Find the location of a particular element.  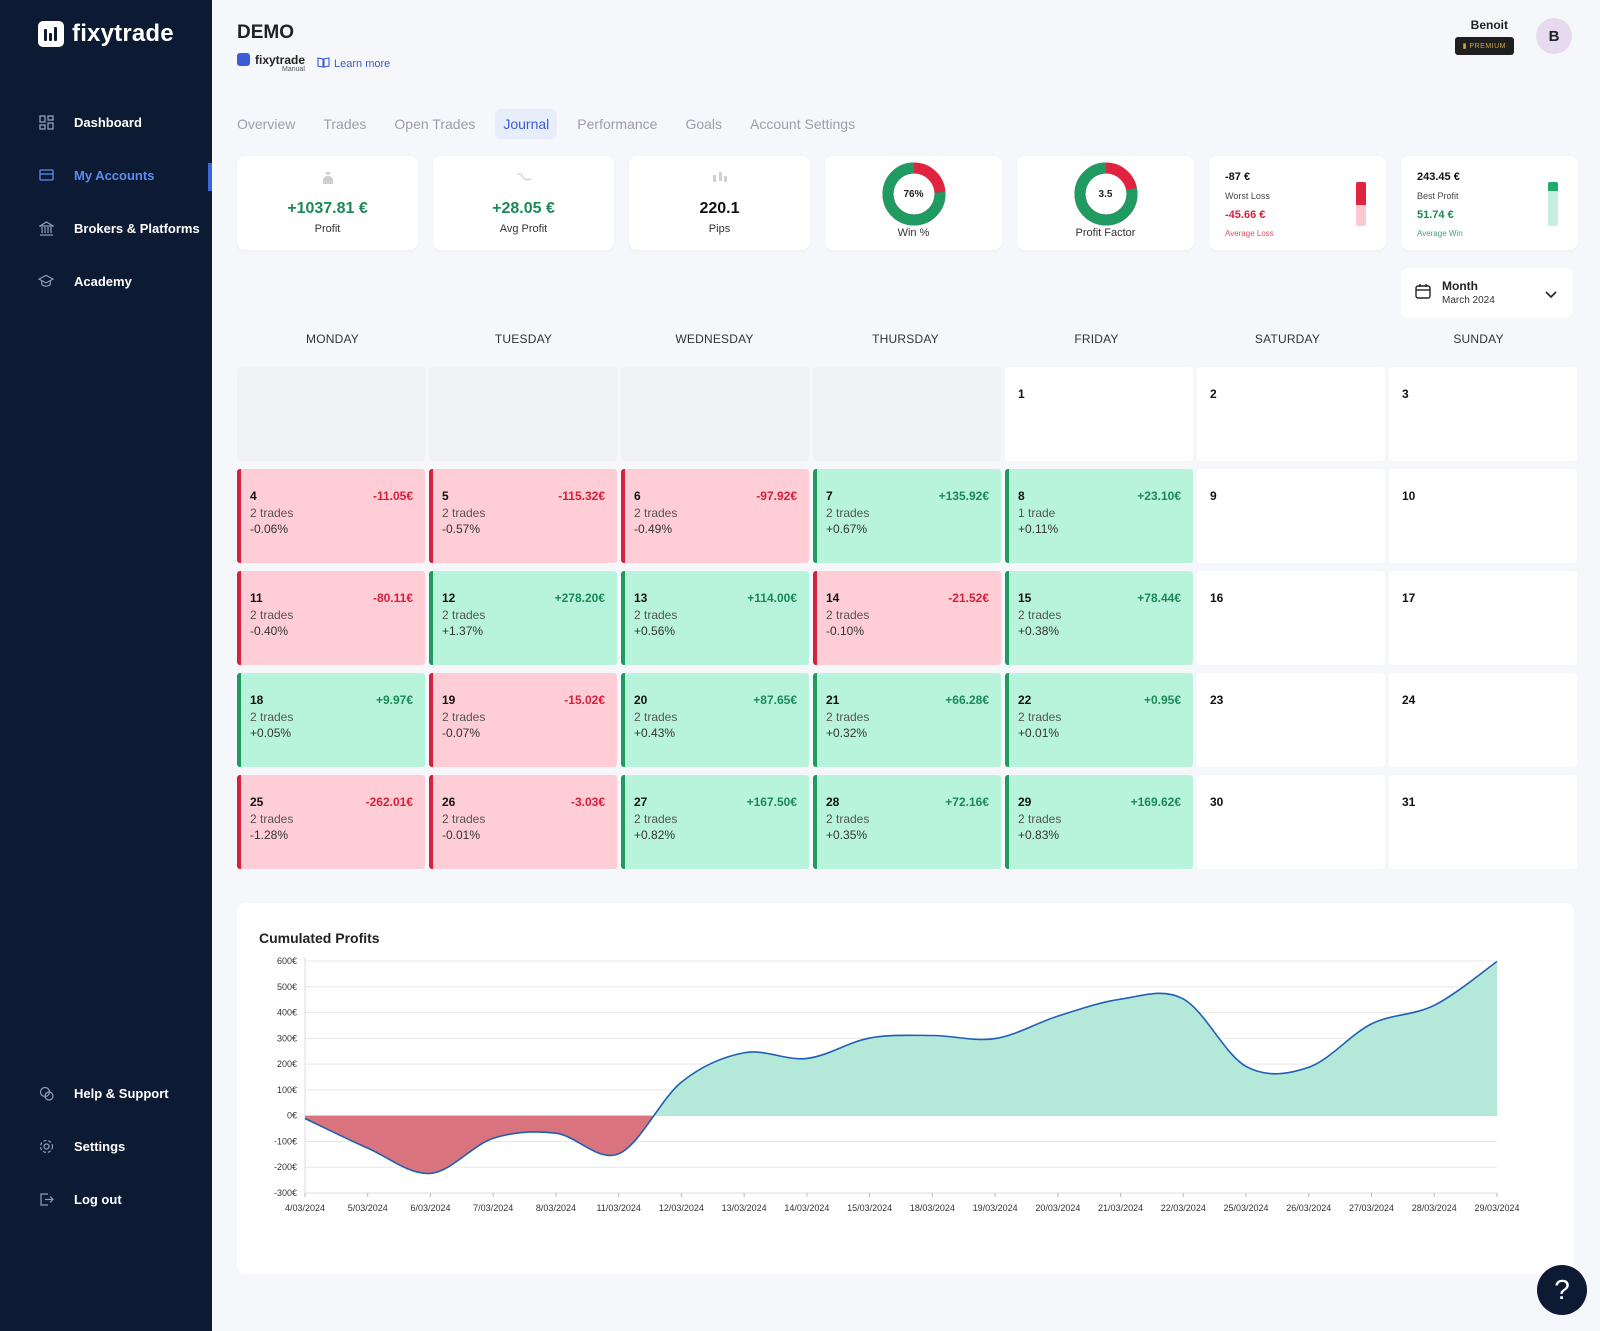

day-number: 11 is located at coordinates (256, 598).